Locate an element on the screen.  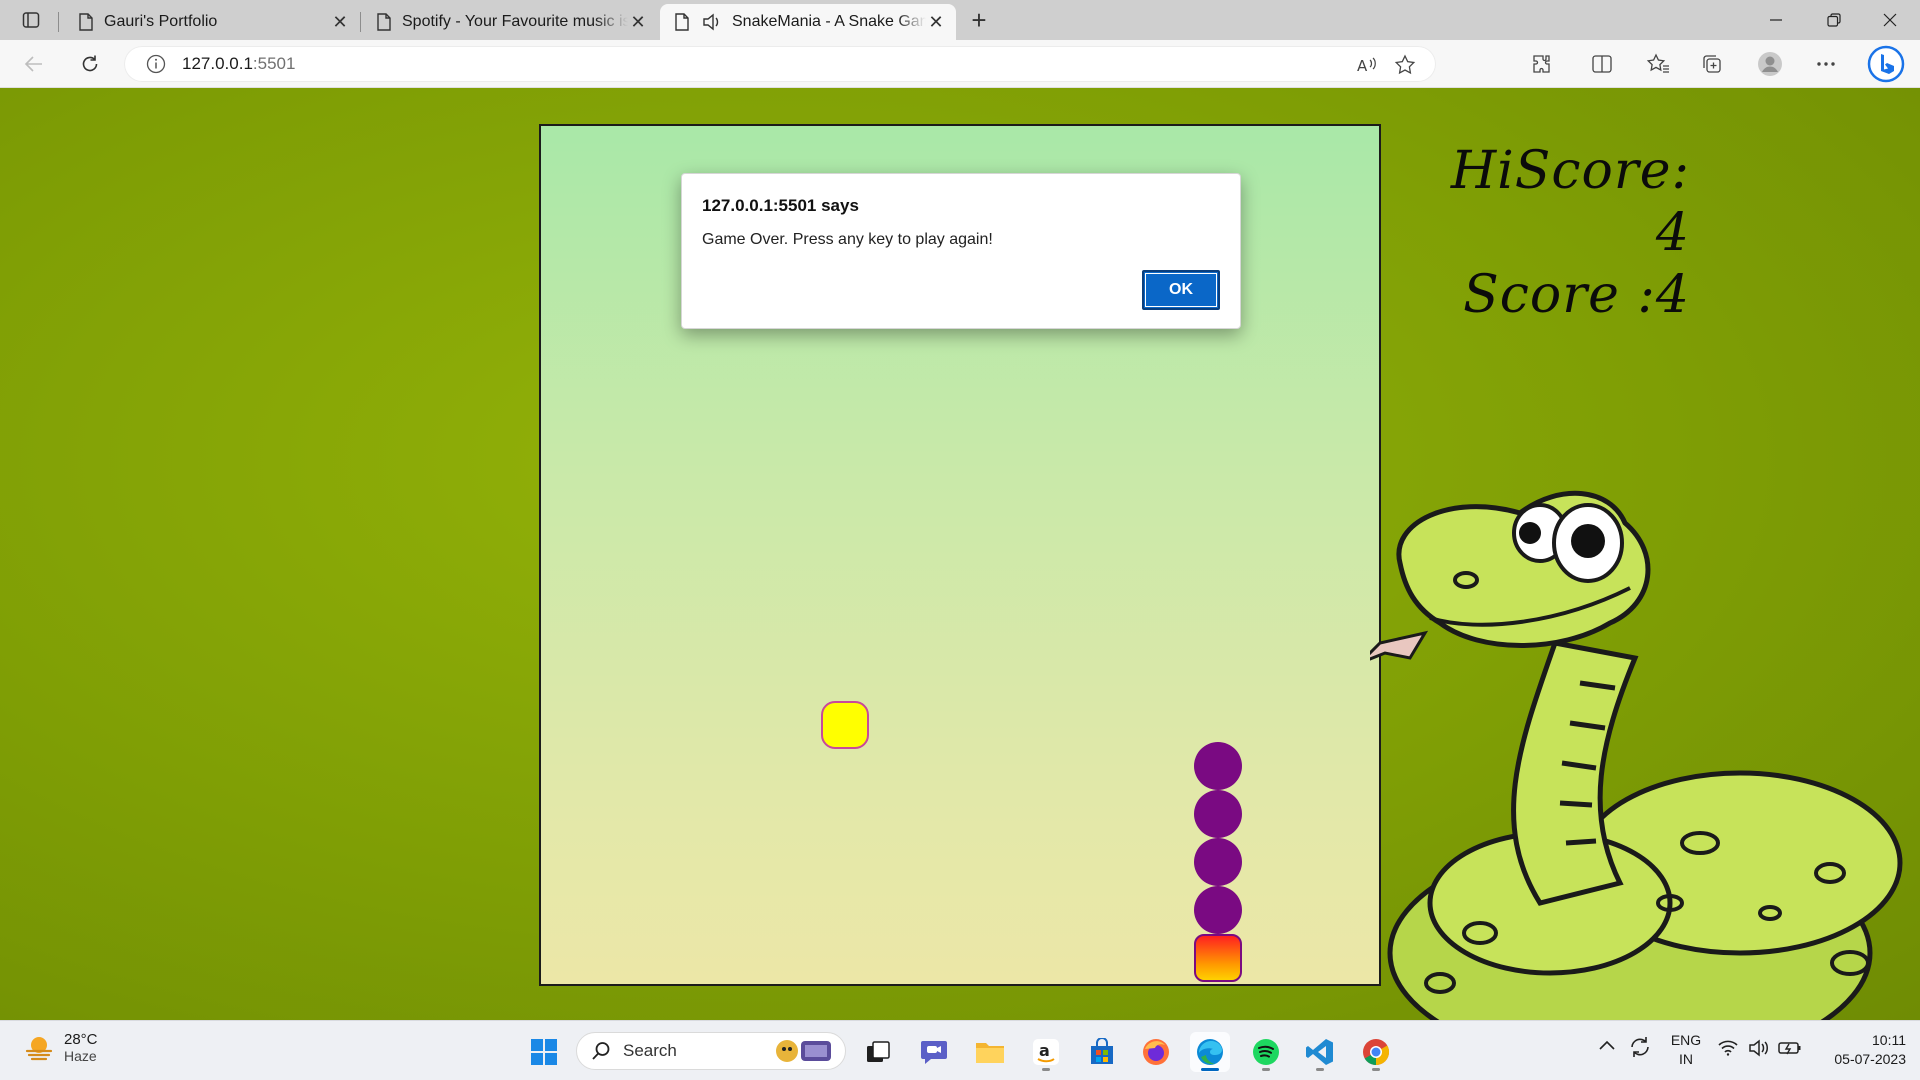
new-tab-button: + is located at coordinates (979, 20).